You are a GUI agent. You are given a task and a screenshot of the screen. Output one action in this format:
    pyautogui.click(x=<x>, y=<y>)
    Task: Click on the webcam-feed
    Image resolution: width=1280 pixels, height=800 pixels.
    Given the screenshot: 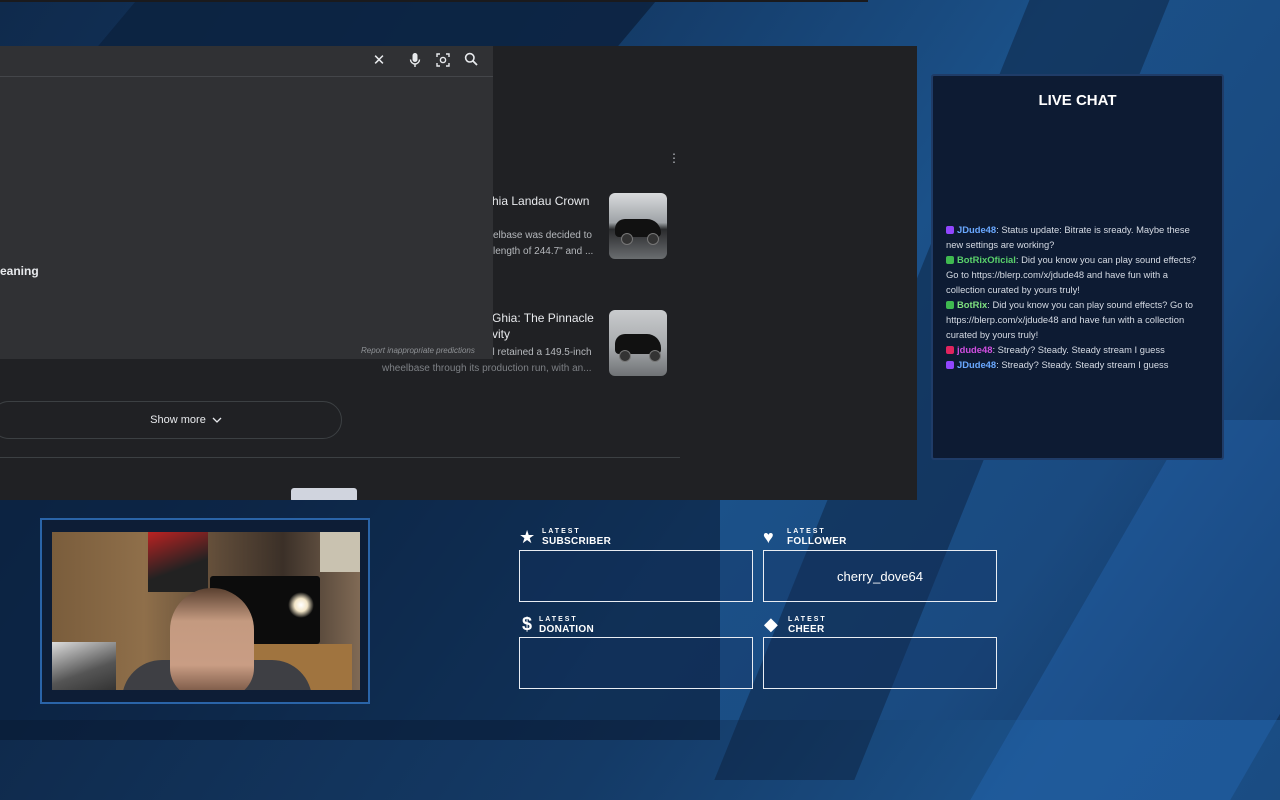 What is the action you would take?
    pyautogui.click(x=206, y=611)
    